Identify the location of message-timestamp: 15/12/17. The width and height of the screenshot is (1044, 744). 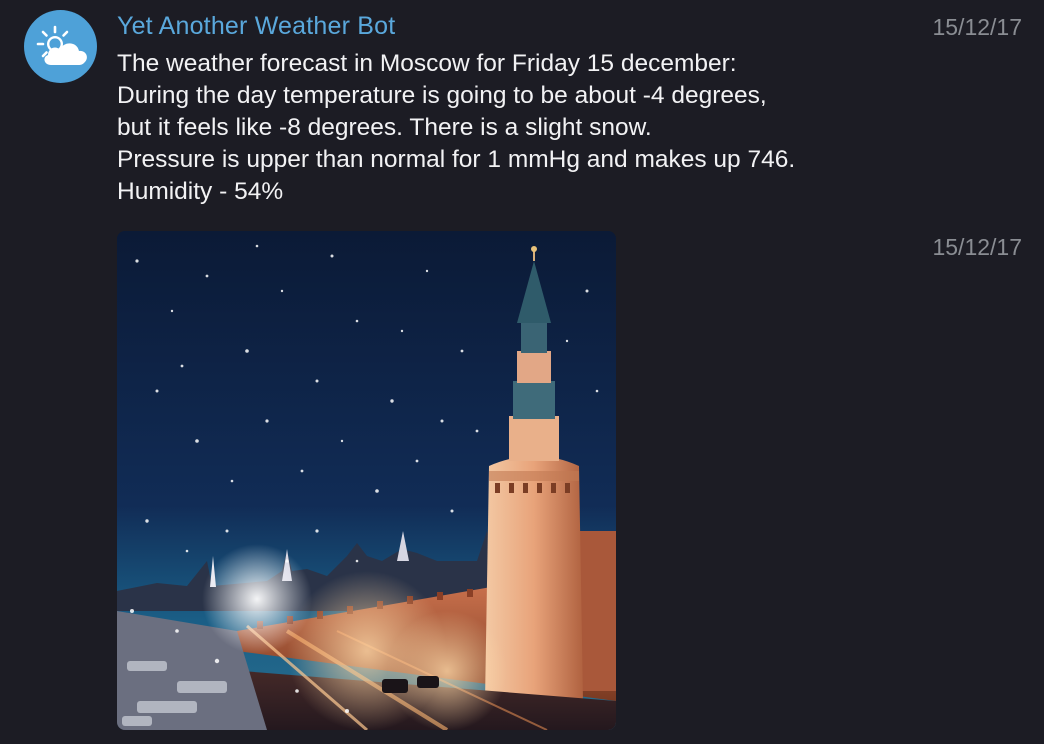
(977, 27).